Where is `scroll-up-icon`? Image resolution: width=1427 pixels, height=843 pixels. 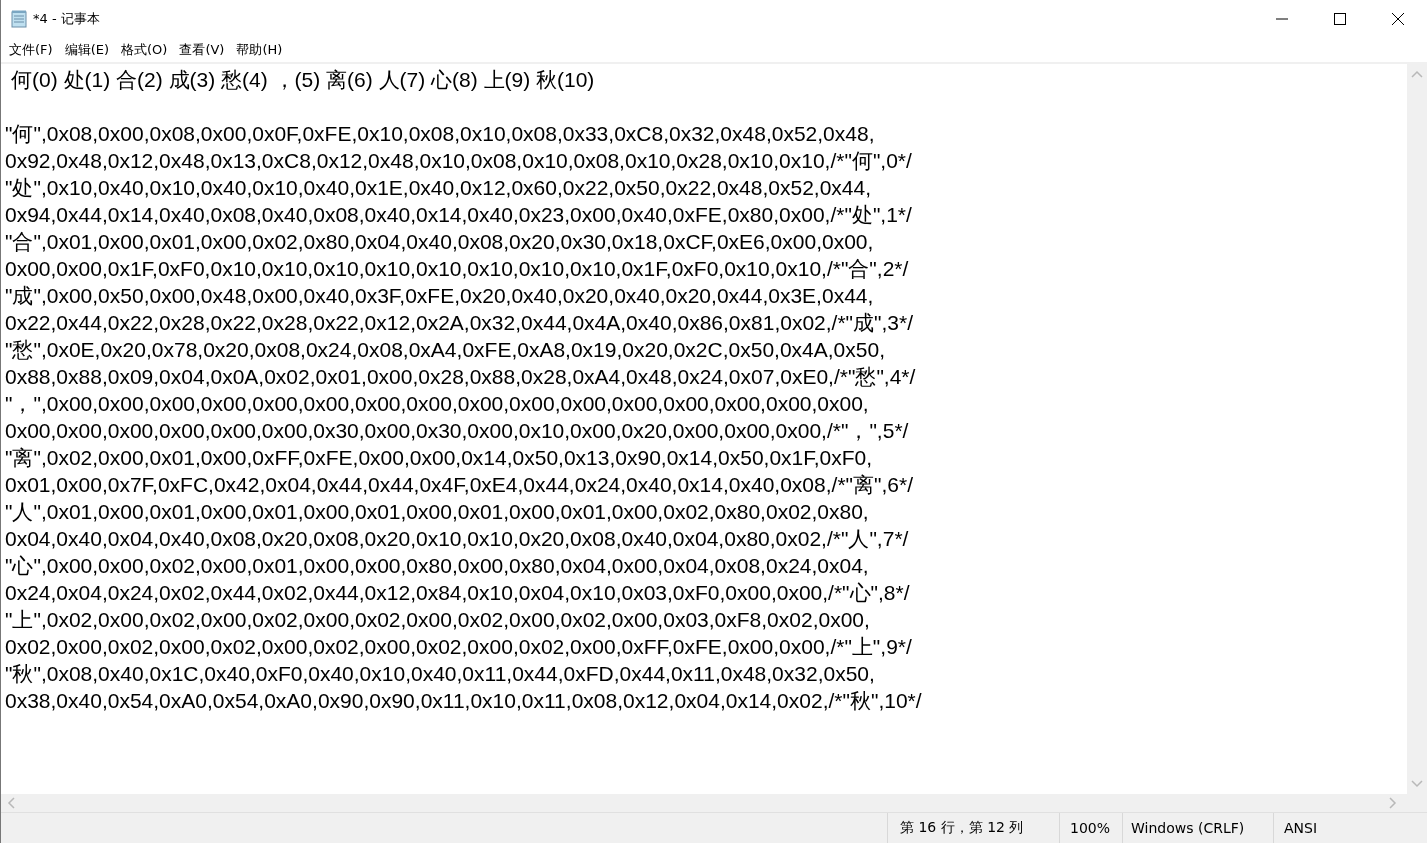 scroll-up-icon is located at coordinates (1417, 74).